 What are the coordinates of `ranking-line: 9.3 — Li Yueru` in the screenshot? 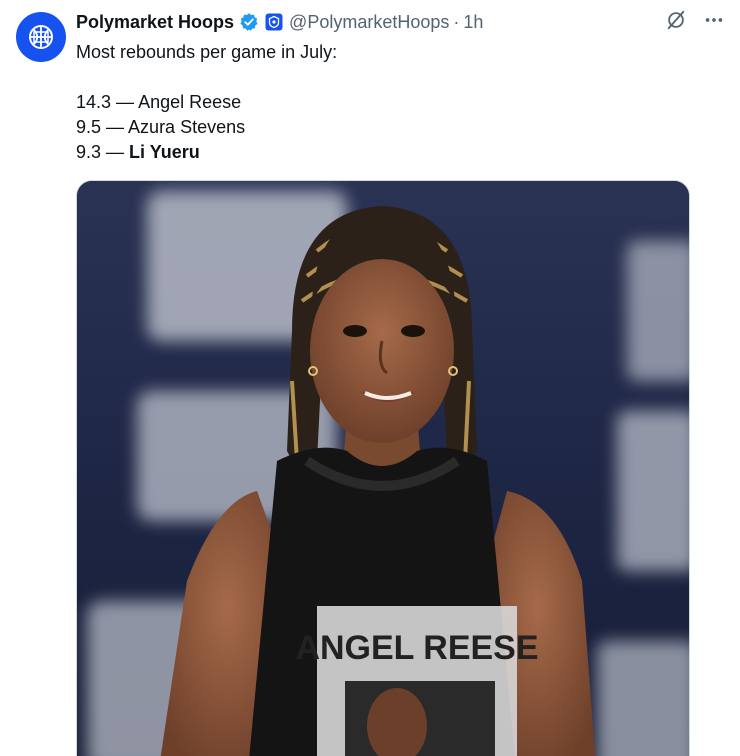 It's located at (138, 152).